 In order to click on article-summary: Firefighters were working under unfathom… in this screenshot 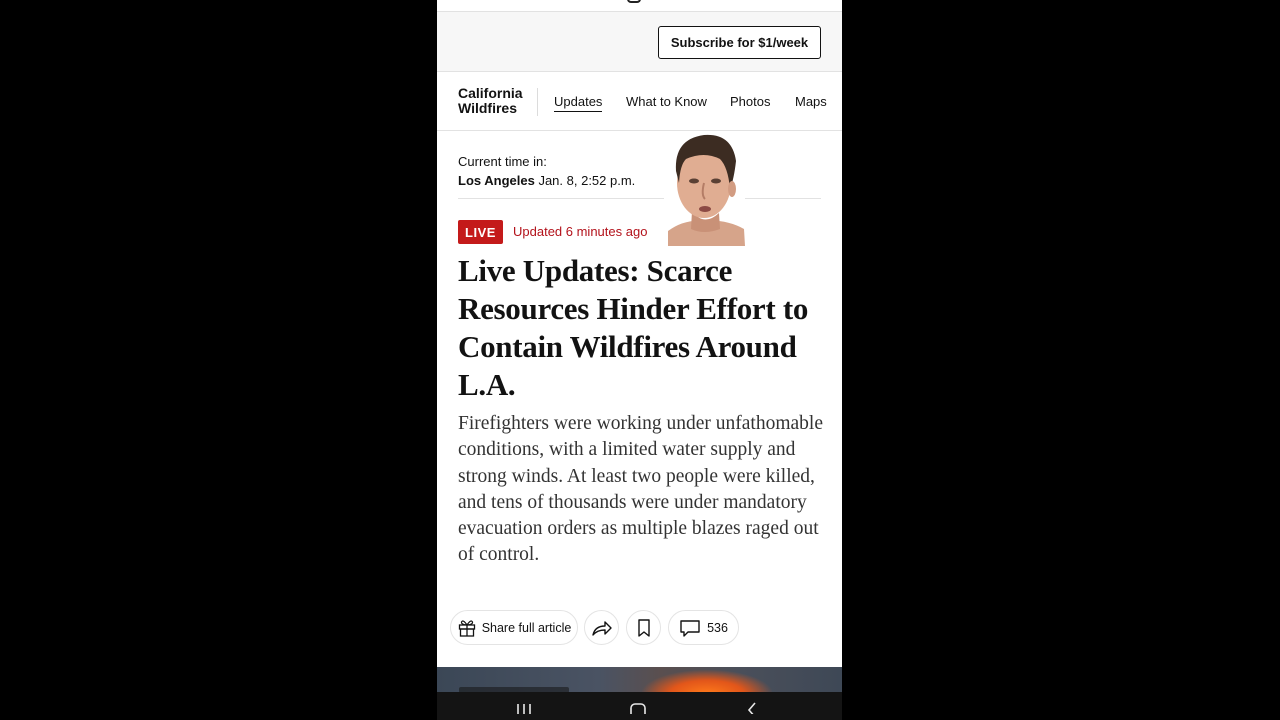, I will do `click(640, 489)`.